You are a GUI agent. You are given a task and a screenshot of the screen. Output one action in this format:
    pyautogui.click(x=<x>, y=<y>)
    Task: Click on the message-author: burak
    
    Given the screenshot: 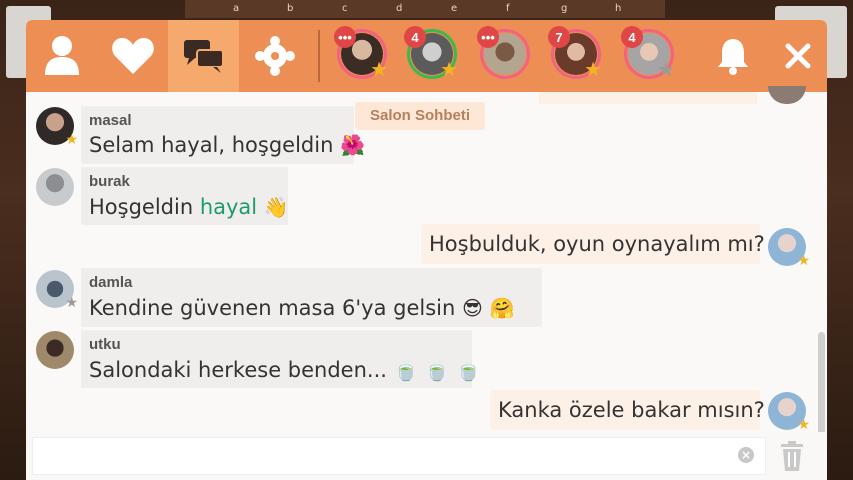 What is the action you would take?
    pyautogui.click(x=109, y=181)
    